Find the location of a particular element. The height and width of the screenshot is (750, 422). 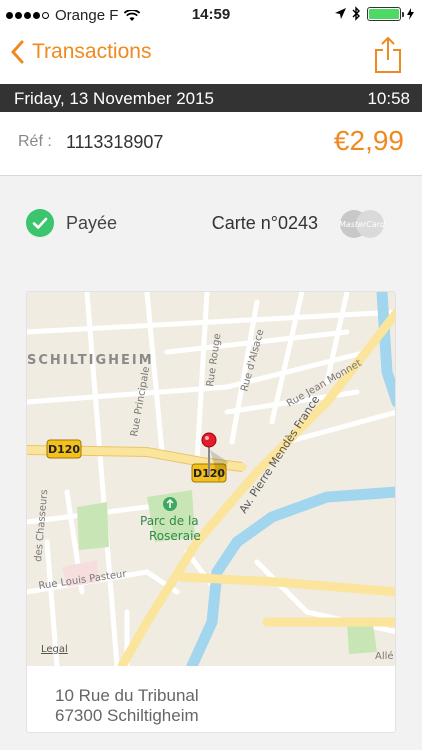

bluetooth-icon is located at coordinates (356, 13).